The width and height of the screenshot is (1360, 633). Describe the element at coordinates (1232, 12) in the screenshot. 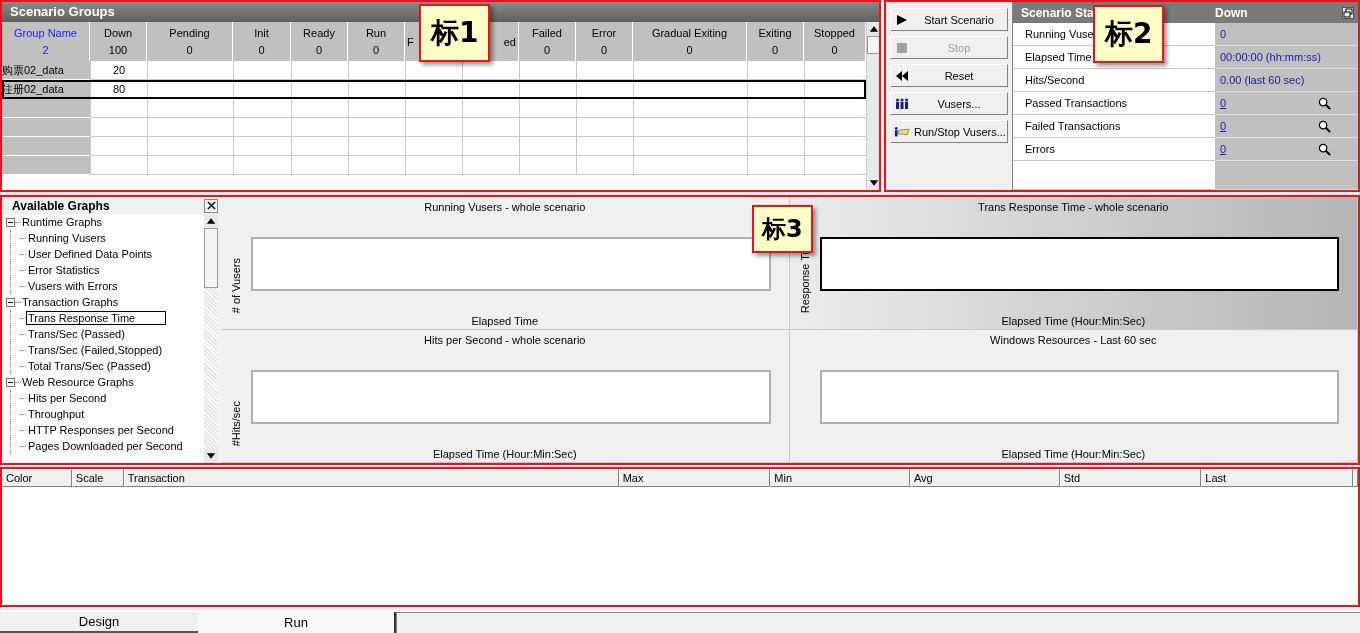

I see `scenario-state: Down` at that location.